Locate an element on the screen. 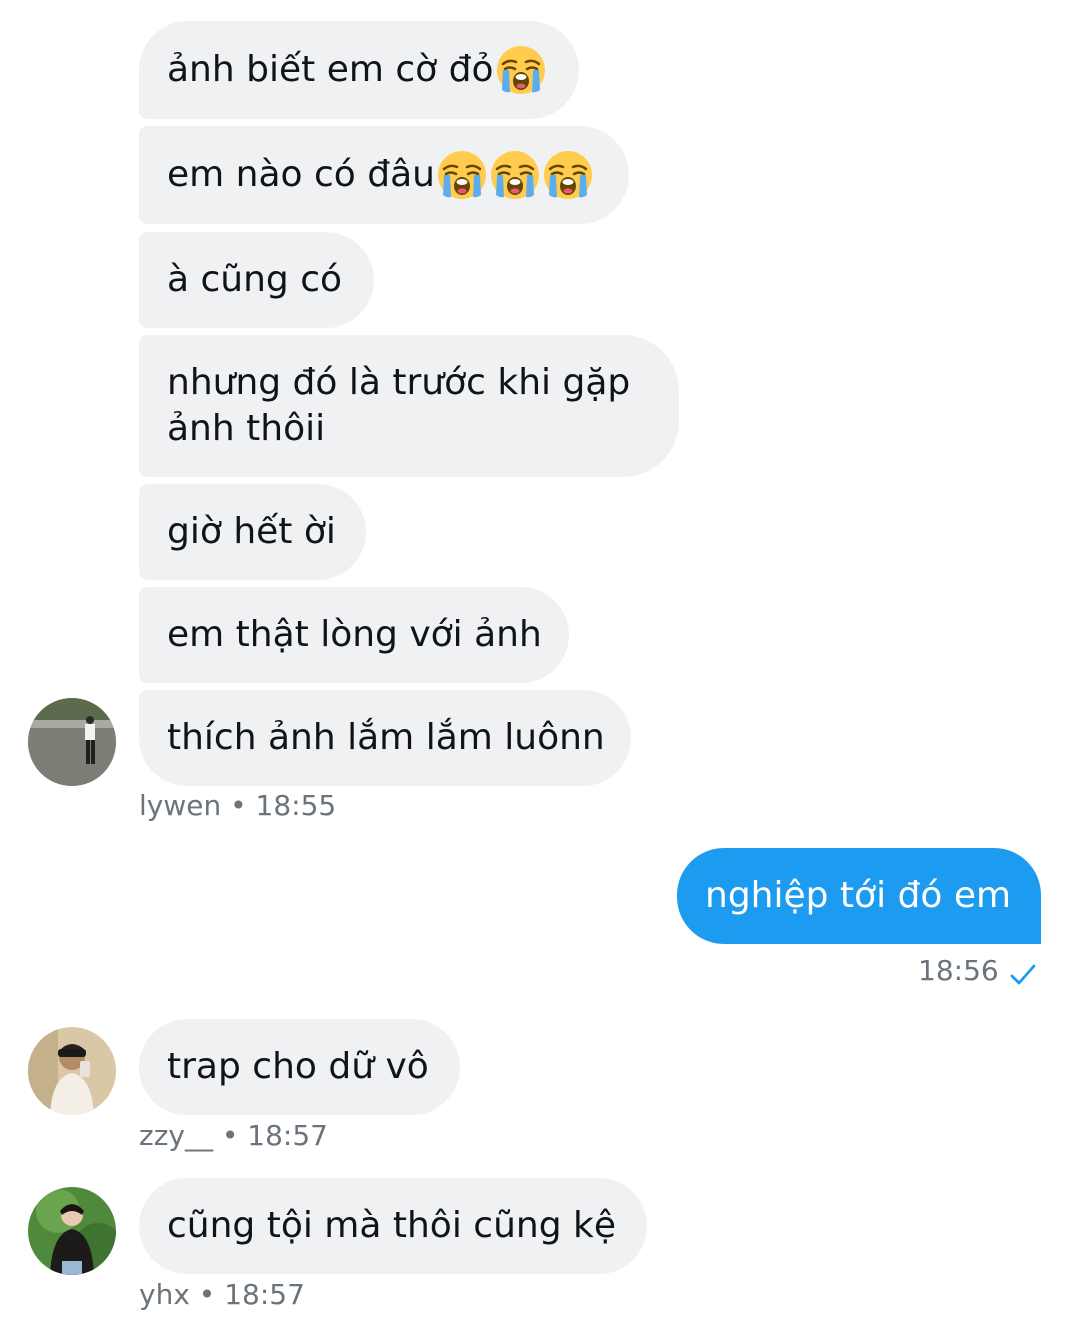 The width and height of the screenshot is (1080, 1320). avatar-yhx is located at coordinates (72, 1231).